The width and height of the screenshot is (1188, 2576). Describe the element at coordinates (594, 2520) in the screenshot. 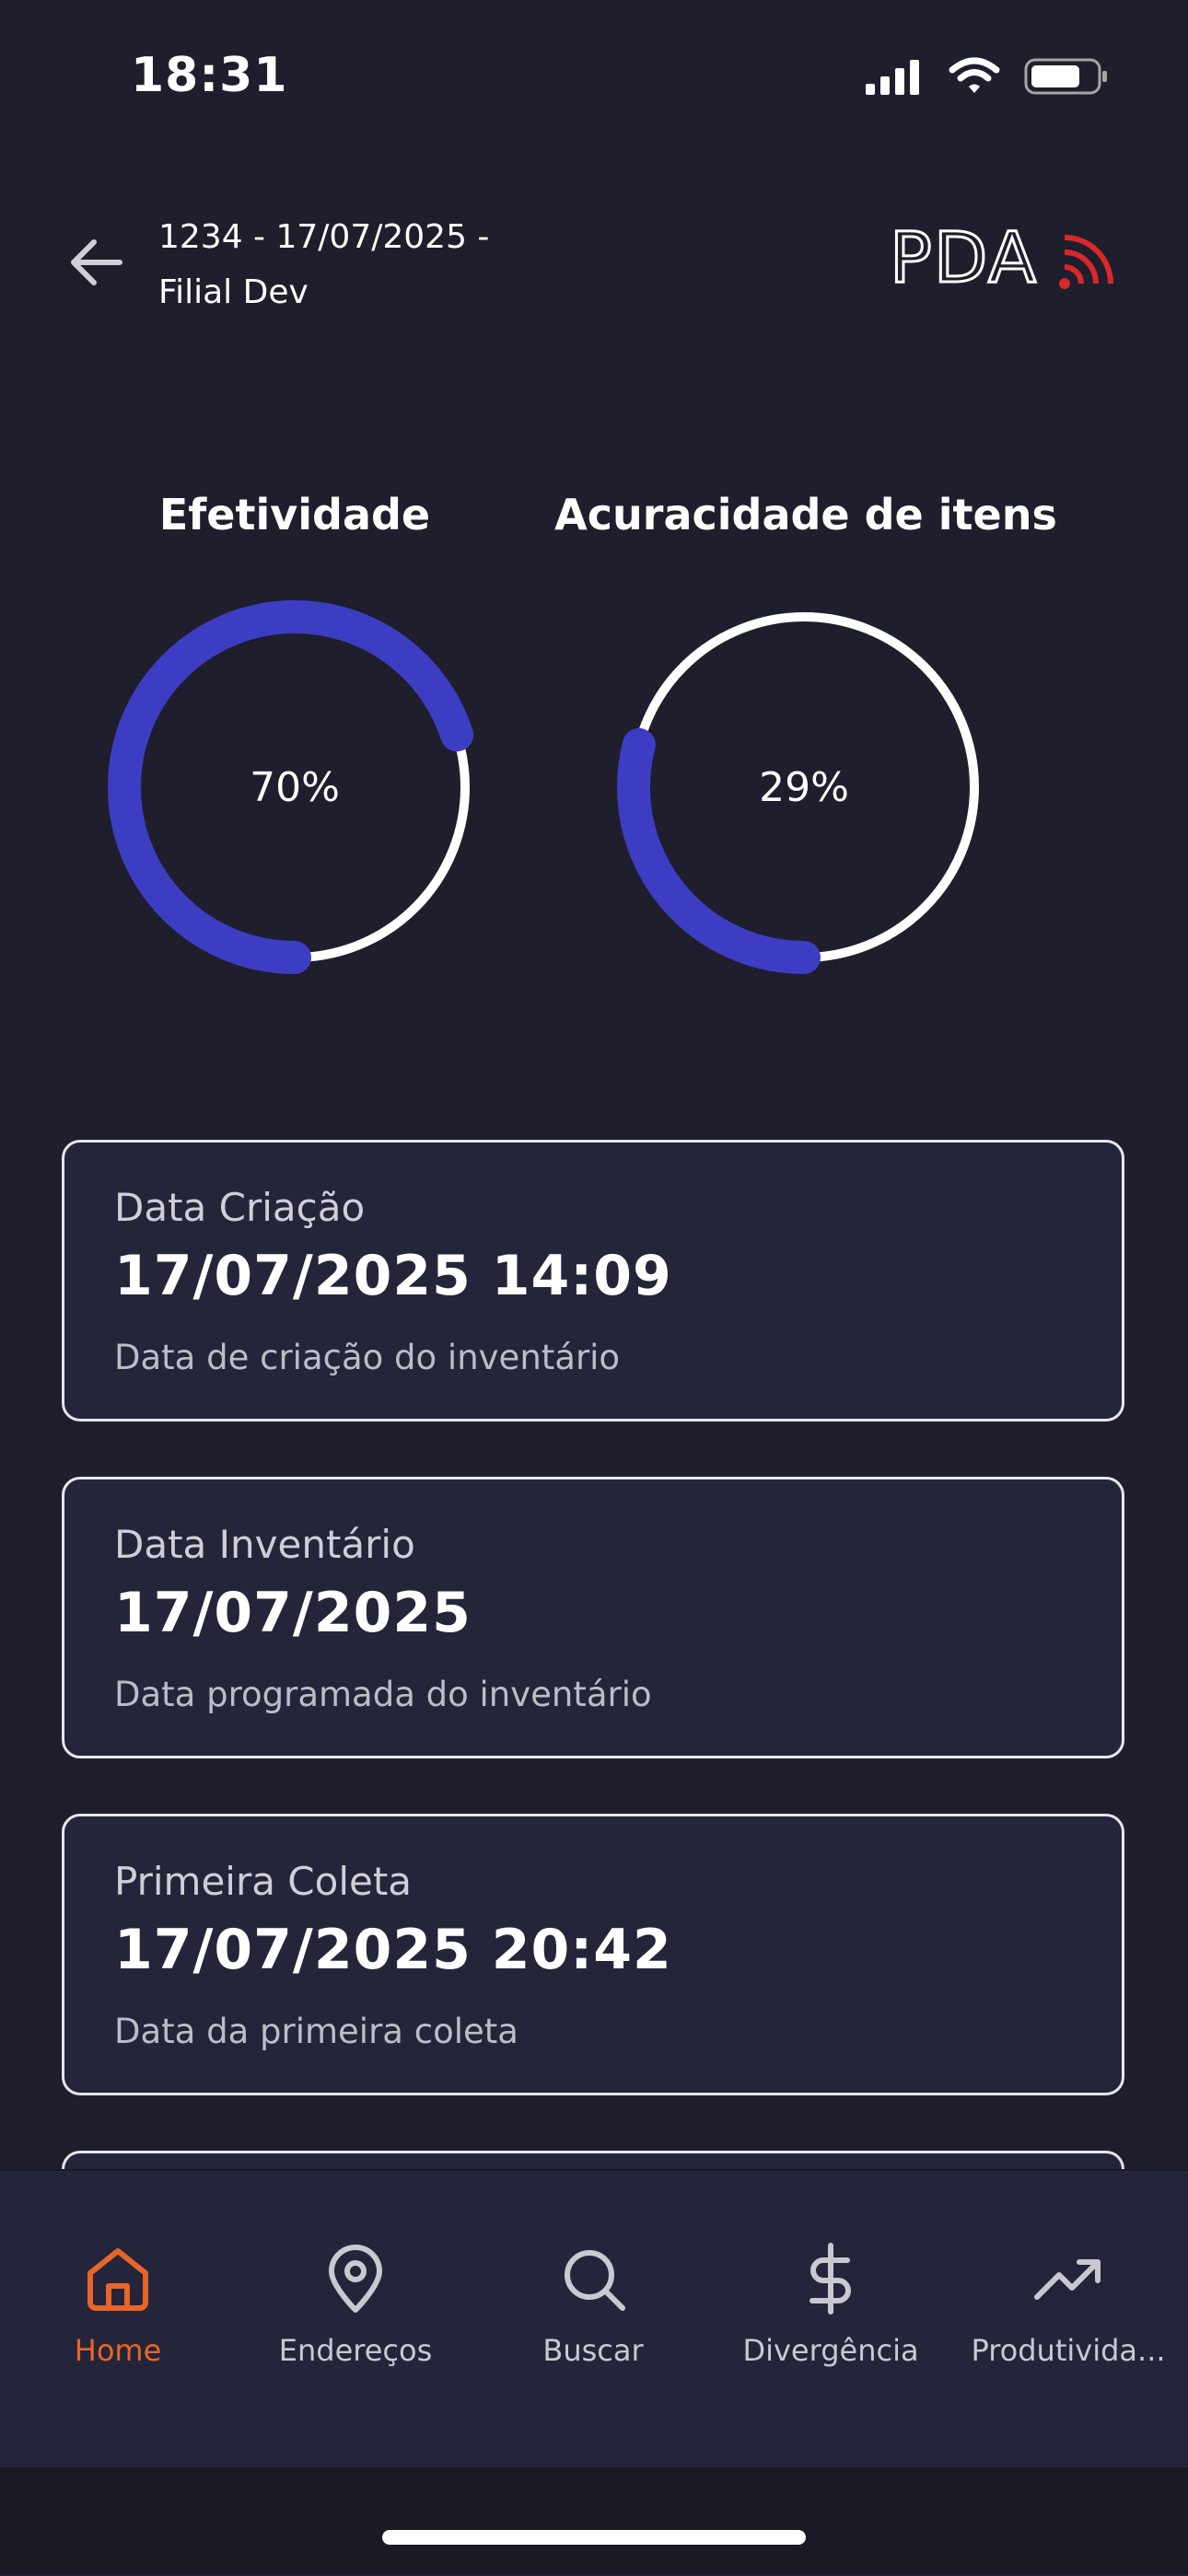

I see `home-indicator-area` at that location.